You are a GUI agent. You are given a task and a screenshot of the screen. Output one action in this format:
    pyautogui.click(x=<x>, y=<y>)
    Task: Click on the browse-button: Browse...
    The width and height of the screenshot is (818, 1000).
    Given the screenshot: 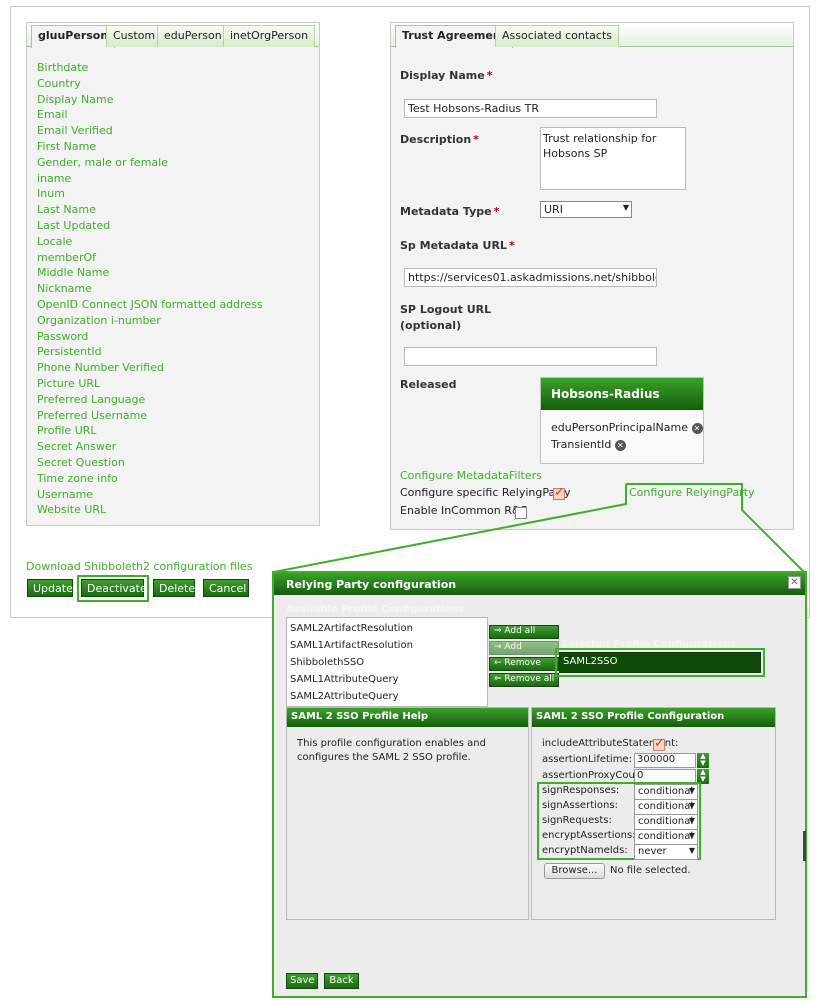 What is the action you would take?
    pyautogui.click(x=574, y=871)
    